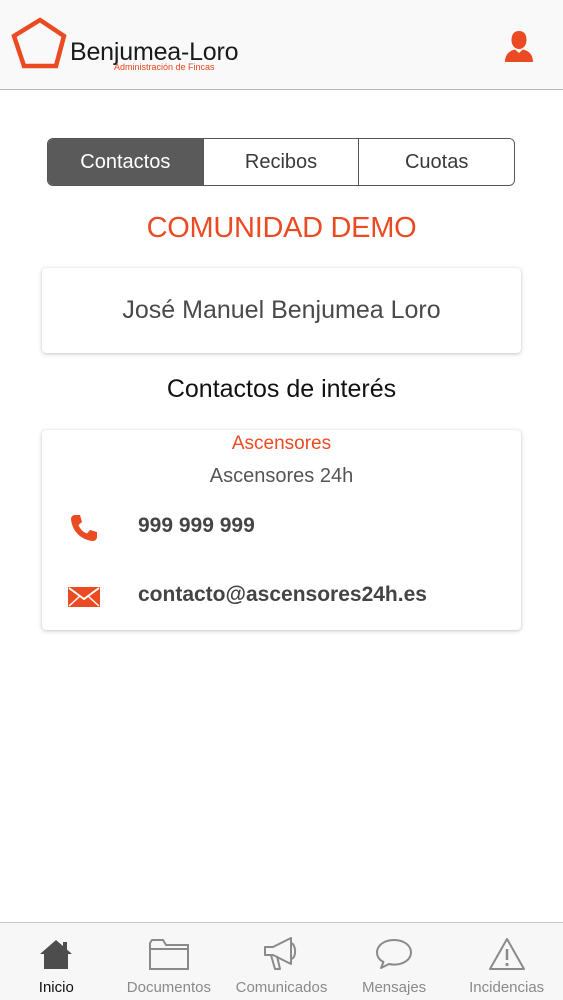 Image resolution: width=563 pixels, height=1000 pixels. I want to click on nav-item-incidencias: Incidencias, so click(506, 961).